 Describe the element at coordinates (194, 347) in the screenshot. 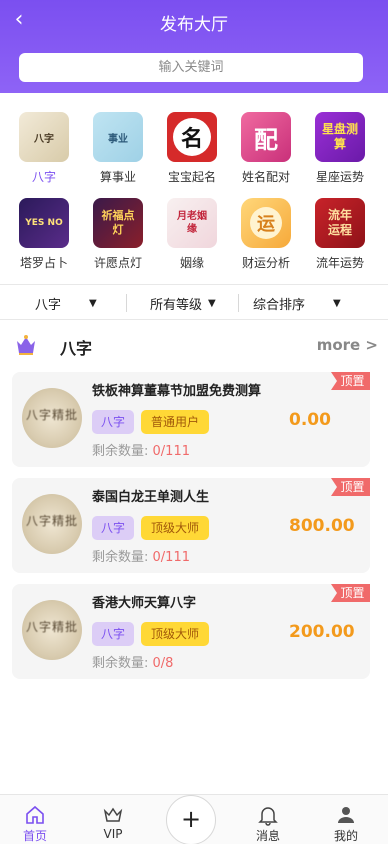

I see `section-header: 八字 more >` at that location.